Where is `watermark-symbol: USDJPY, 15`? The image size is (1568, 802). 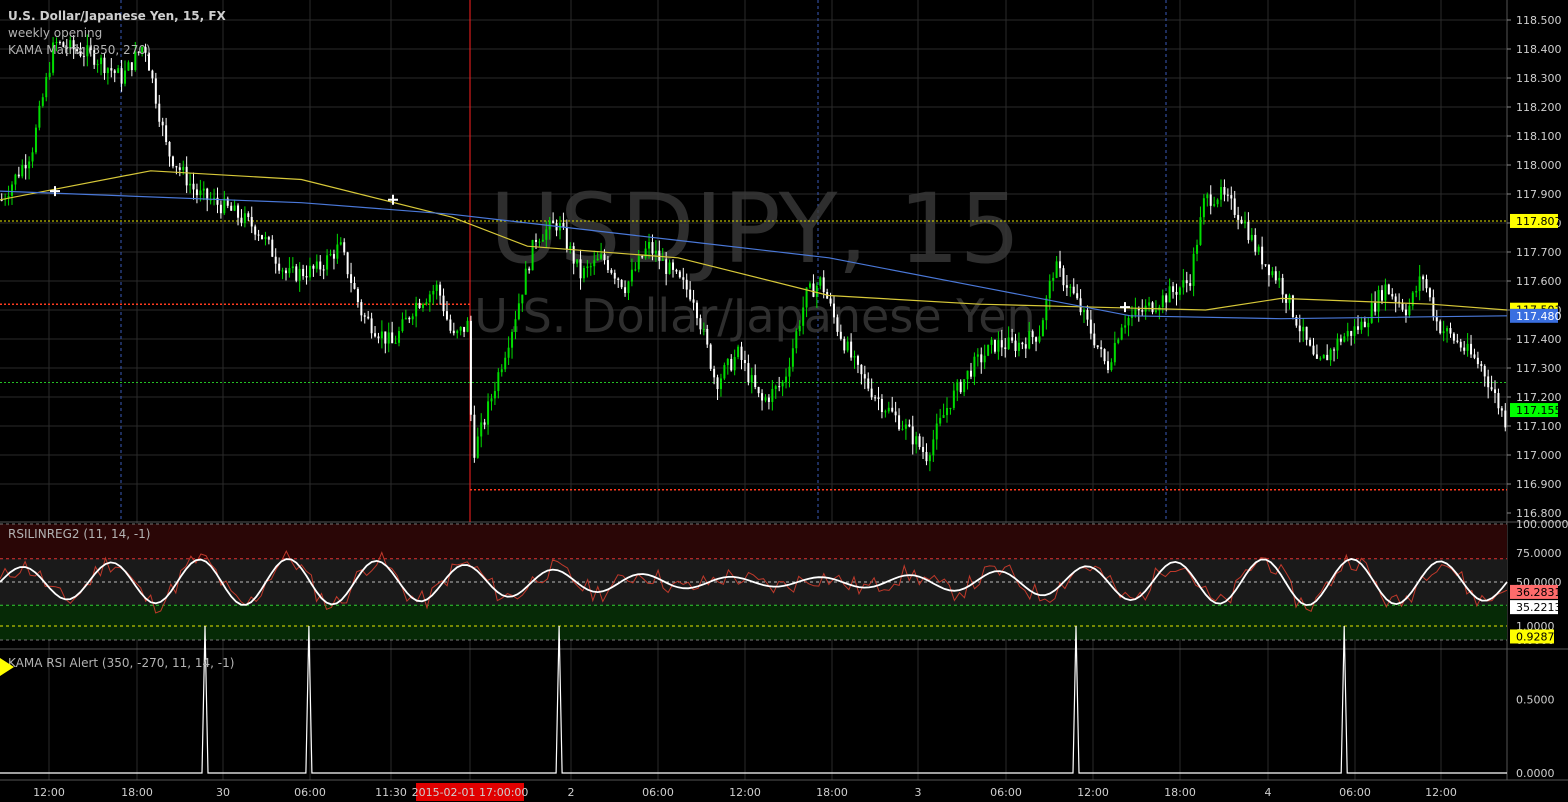 watermark-symbol: USDJPY, 15 is located at coordinates (754, 229).